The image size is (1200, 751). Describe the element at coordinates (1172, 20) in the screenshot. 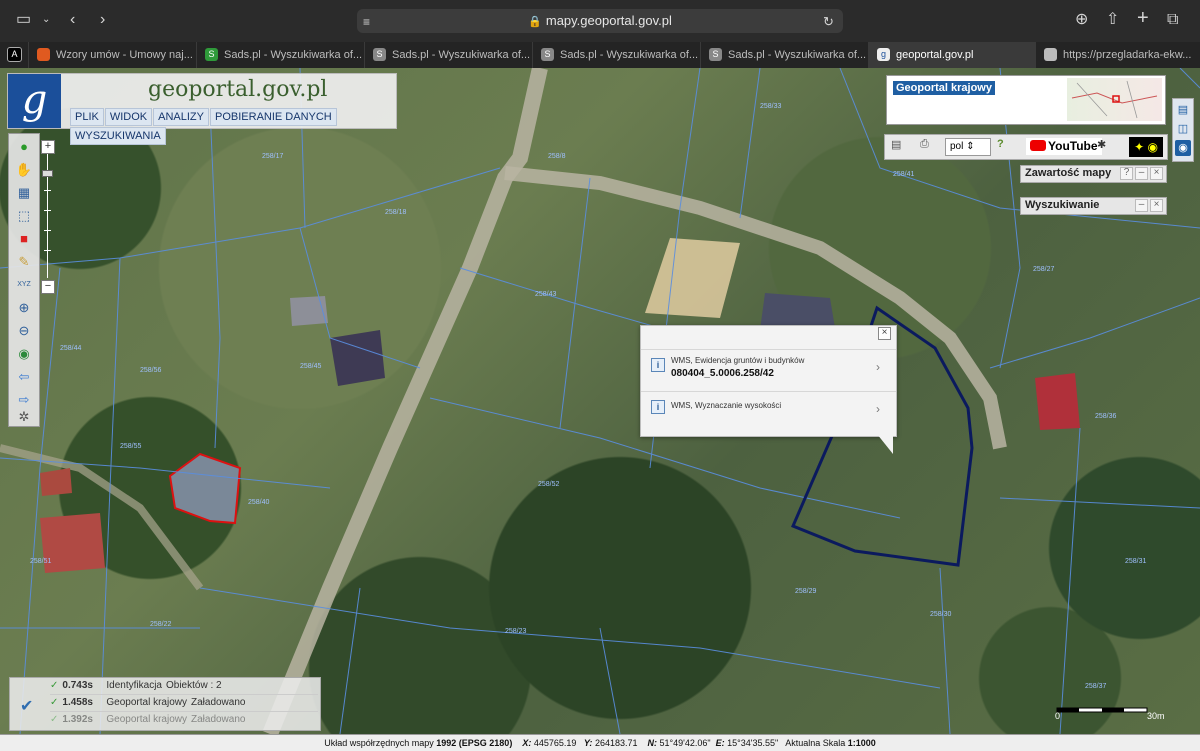

I see `tab-overview-icon: ⧉` at that location.